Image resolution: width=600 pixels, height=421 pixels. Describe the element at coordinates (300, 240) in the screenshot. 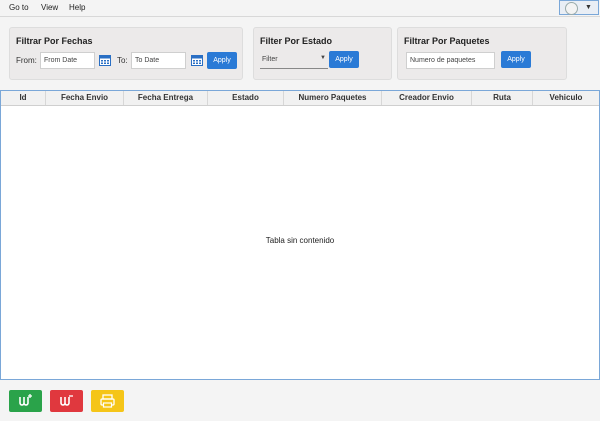

I see `table-empty-message: Tabla sin contenido` at that location.